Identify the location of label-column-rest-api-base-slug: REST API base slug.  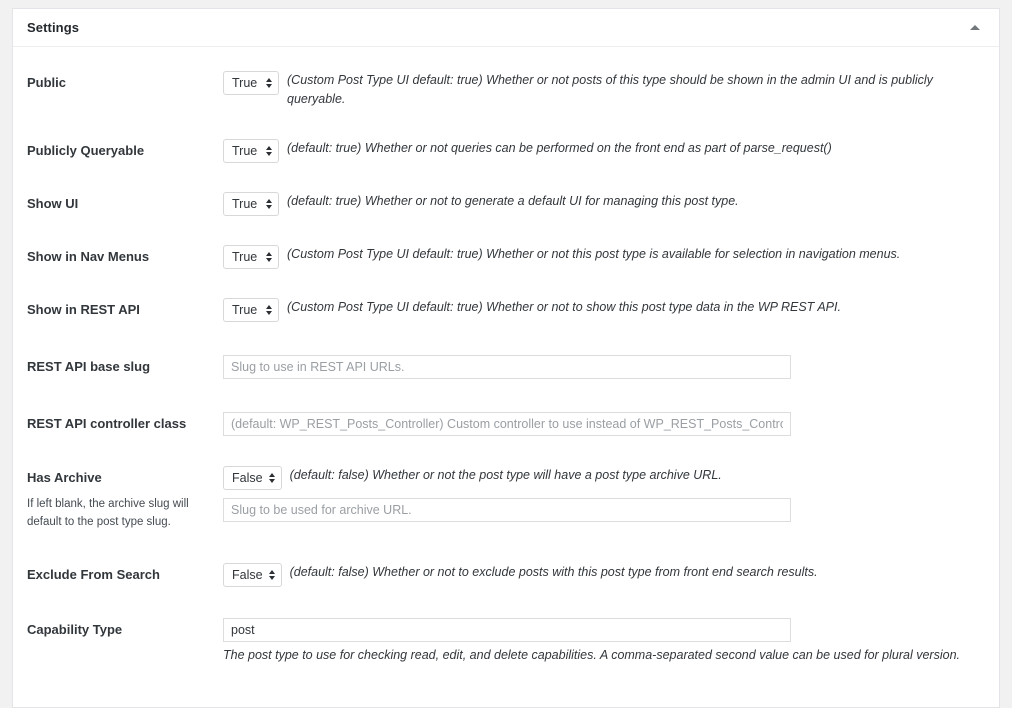
(125, 366).